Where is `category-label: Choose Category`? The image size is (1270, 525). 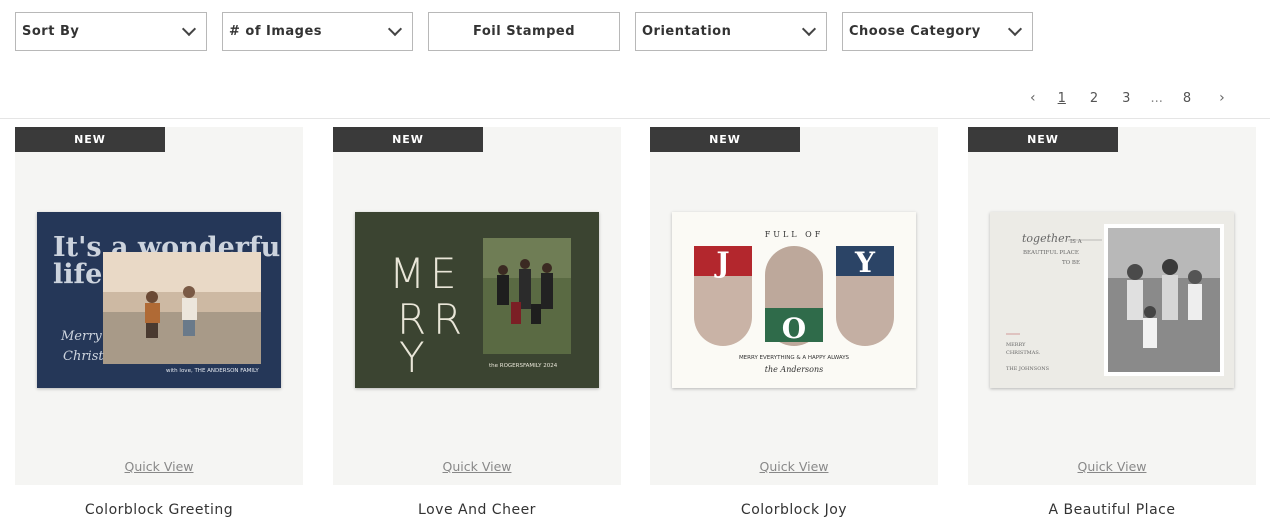 category-label: Choose Category is located at coordinates (915, 31).